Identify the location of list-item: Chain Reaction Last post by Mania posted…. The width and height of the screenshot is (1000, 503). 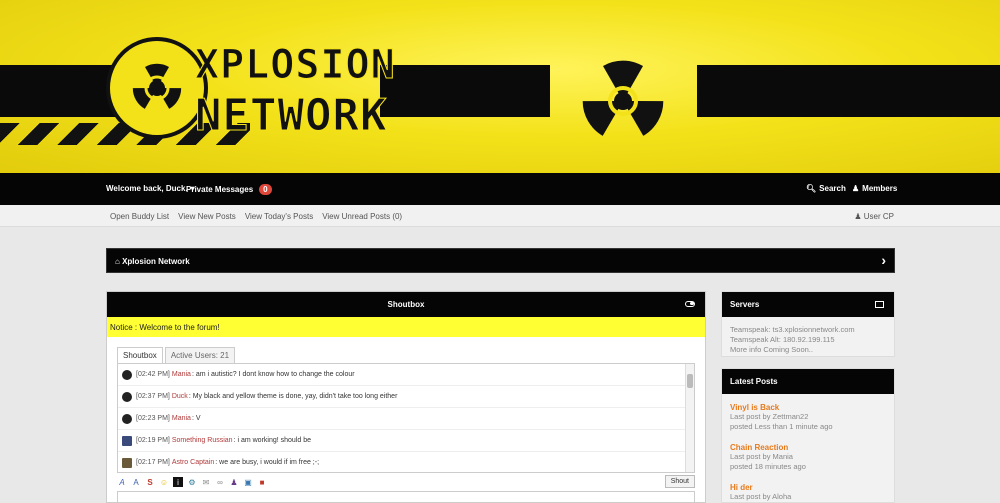
(808, 457).